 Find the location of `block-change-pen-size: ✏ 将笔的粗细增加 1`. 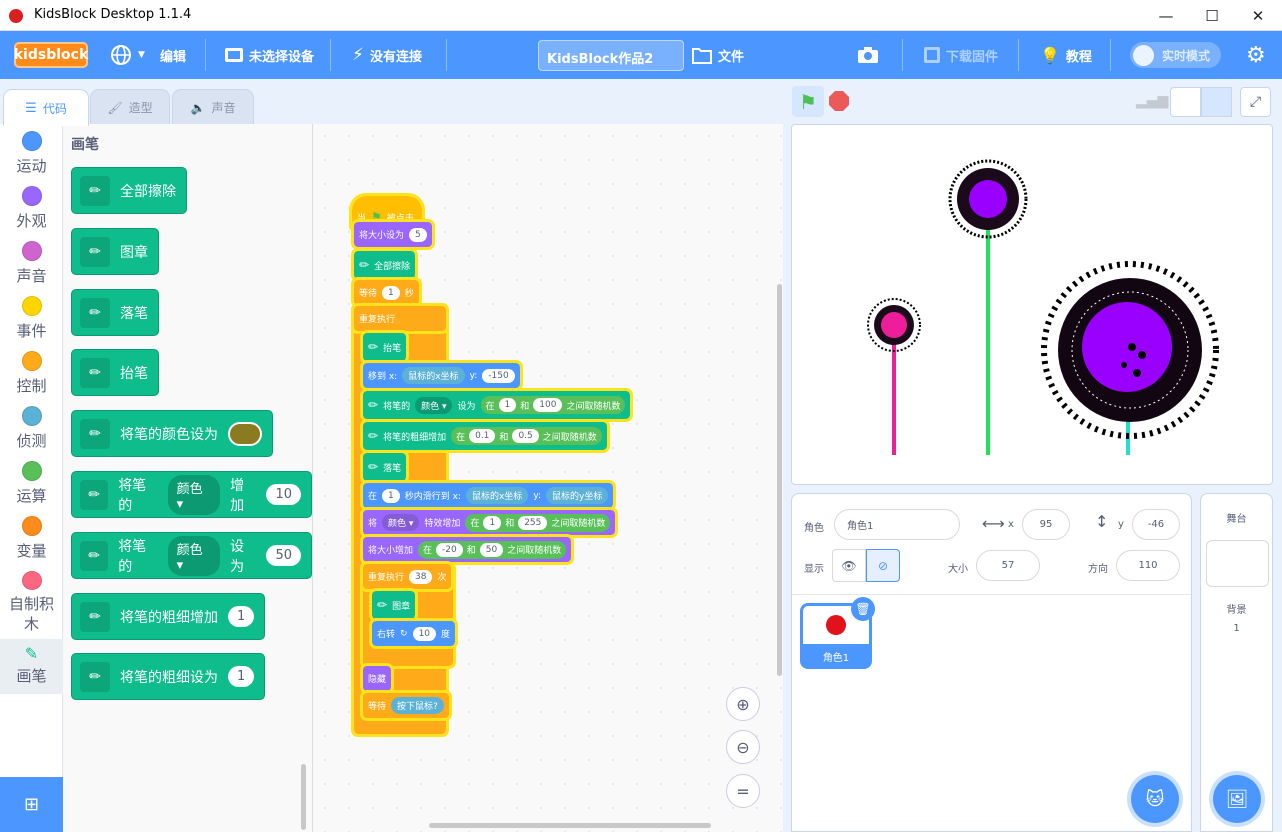

block-change-pen-size: ✏ 将笔的粗细增加 1 is located at coordinates (168, 616).